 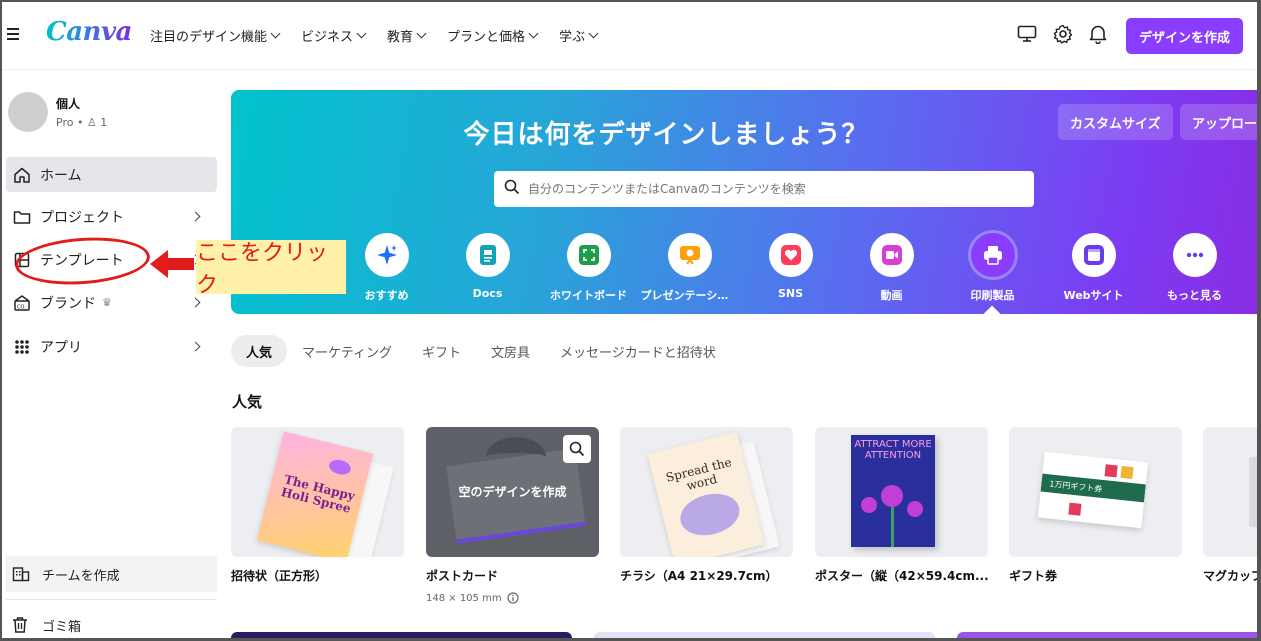 I want to click on template-card-invitation: The Happy Holi Spree 招待状（正方形）, so click(x=317, y=505).